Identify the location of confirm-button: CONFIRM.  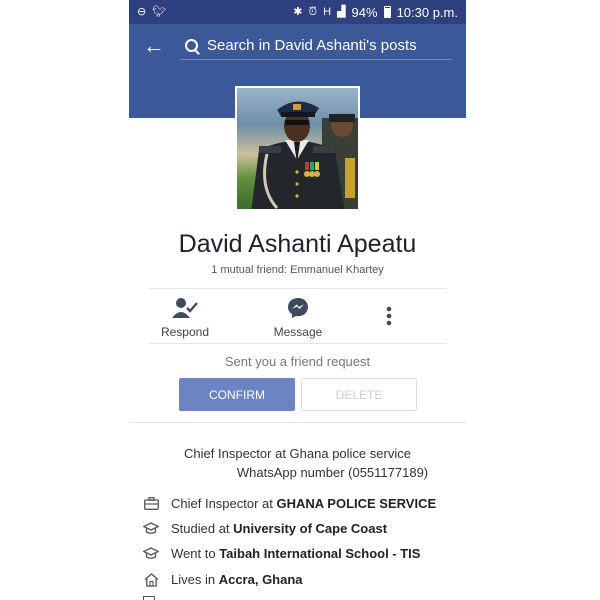
(237, 394).